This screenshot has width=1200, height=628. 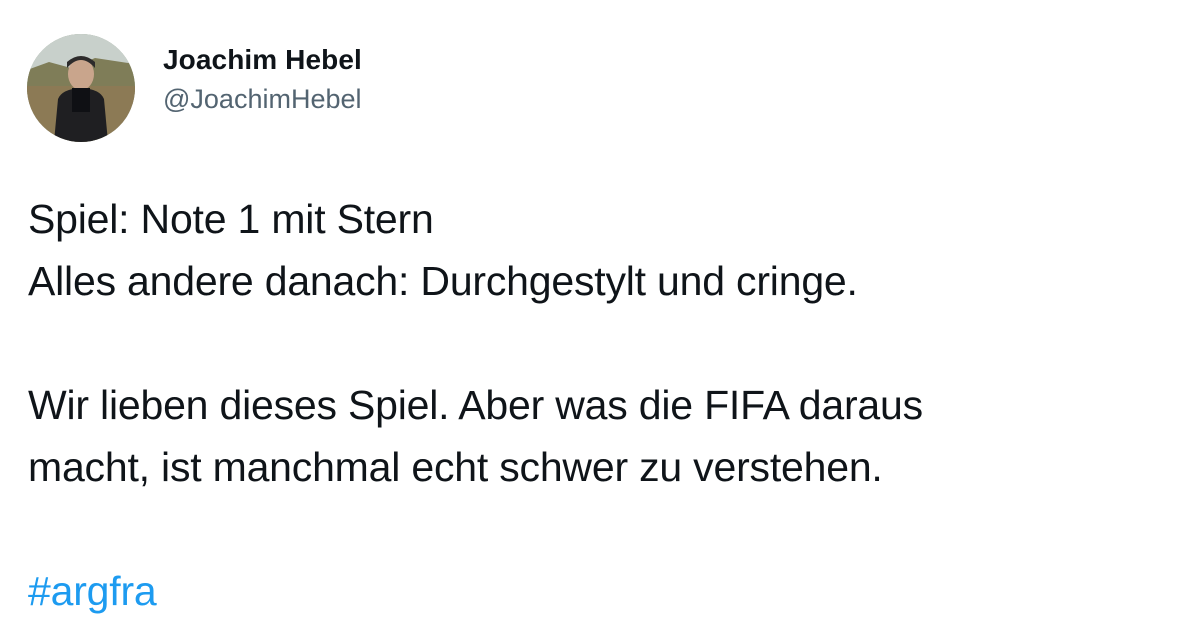 I want to click on tweet-line: Spiel: Note 1 mit Stern, so click(x=231, y=219).